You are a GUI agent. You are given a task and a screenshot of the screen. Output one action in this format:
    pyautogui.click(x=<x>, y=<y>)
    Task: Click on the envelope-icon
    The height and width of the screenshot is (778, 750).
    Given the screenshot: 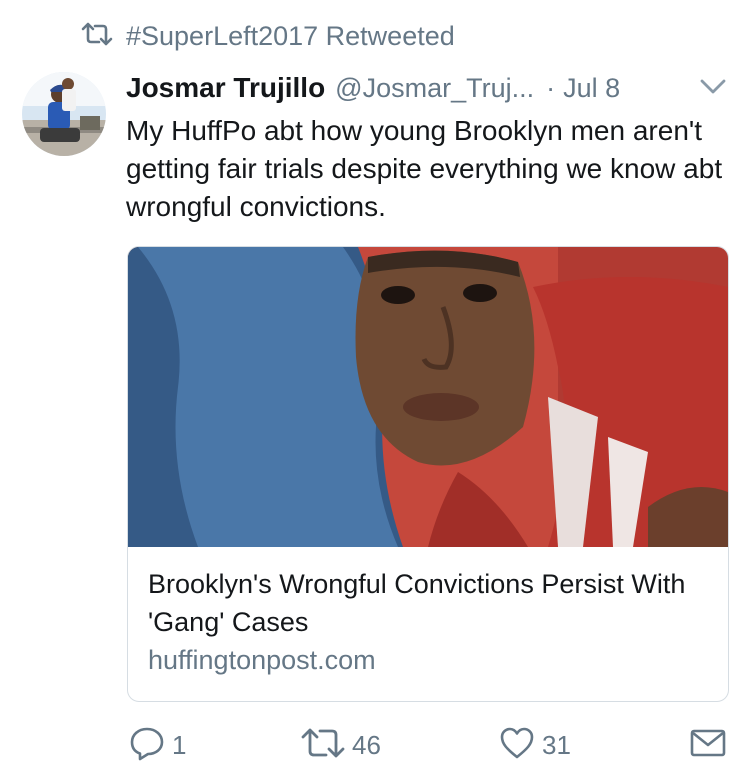 What is the action you would take?
    pyautogui.click(x=708, y=745)
    